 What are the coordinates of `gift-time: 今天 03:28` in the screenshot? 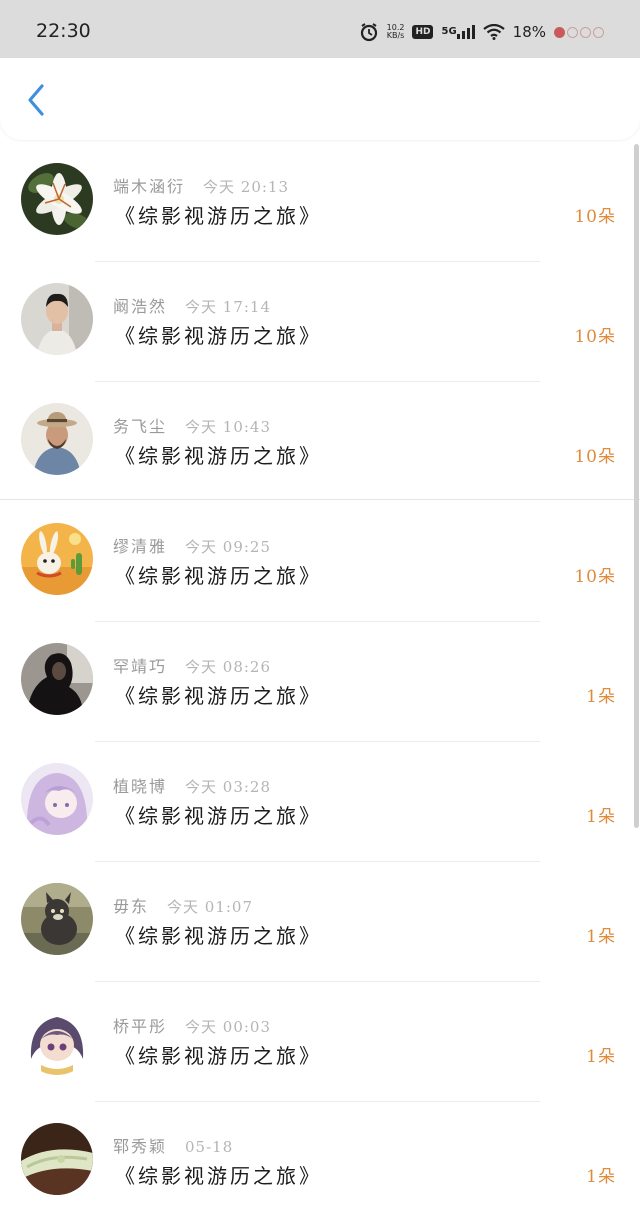 It's located at (228, 787).